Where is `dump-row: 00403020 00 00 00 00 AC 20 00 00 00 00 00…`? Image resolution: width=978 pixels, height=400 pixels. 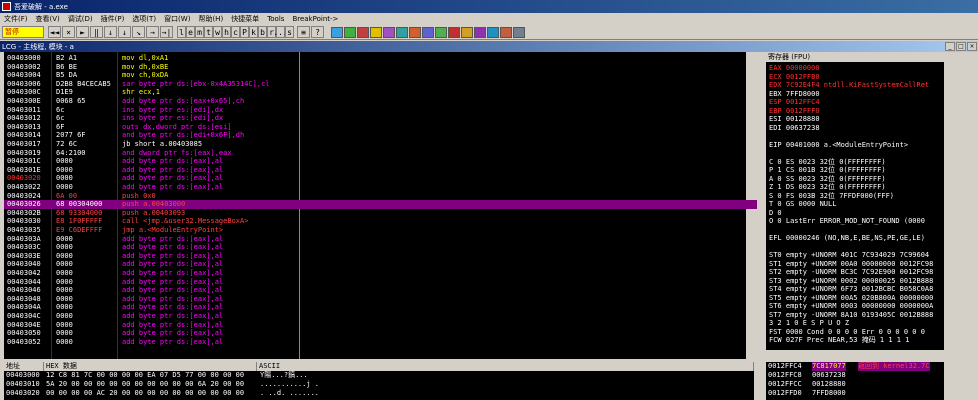 dump-row: 00403020 00 00 00 00 AC 20 00 00 00 00 00… is located at coordinates (379, 393).